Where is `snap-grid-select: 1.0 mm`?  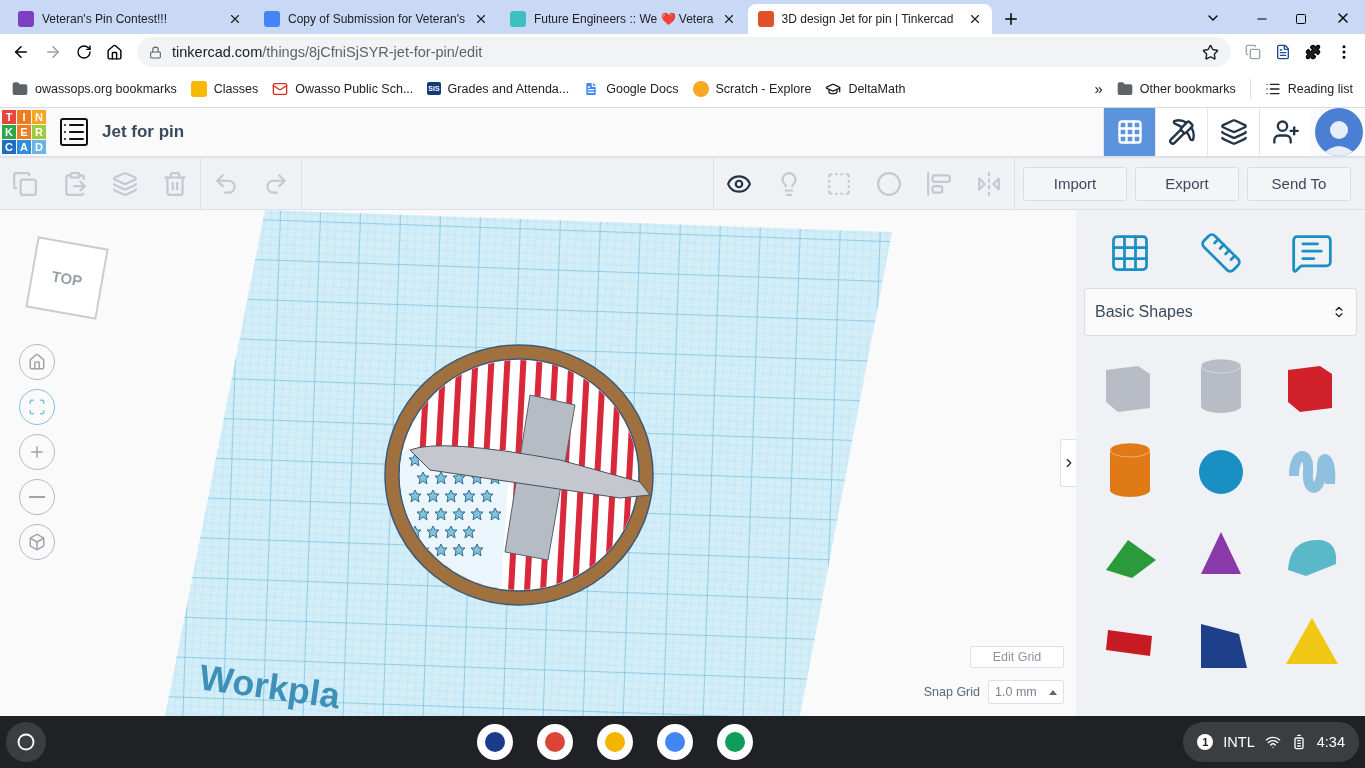 snap-grid-select: 1.0 mm is located at coordinates (1026, 692).